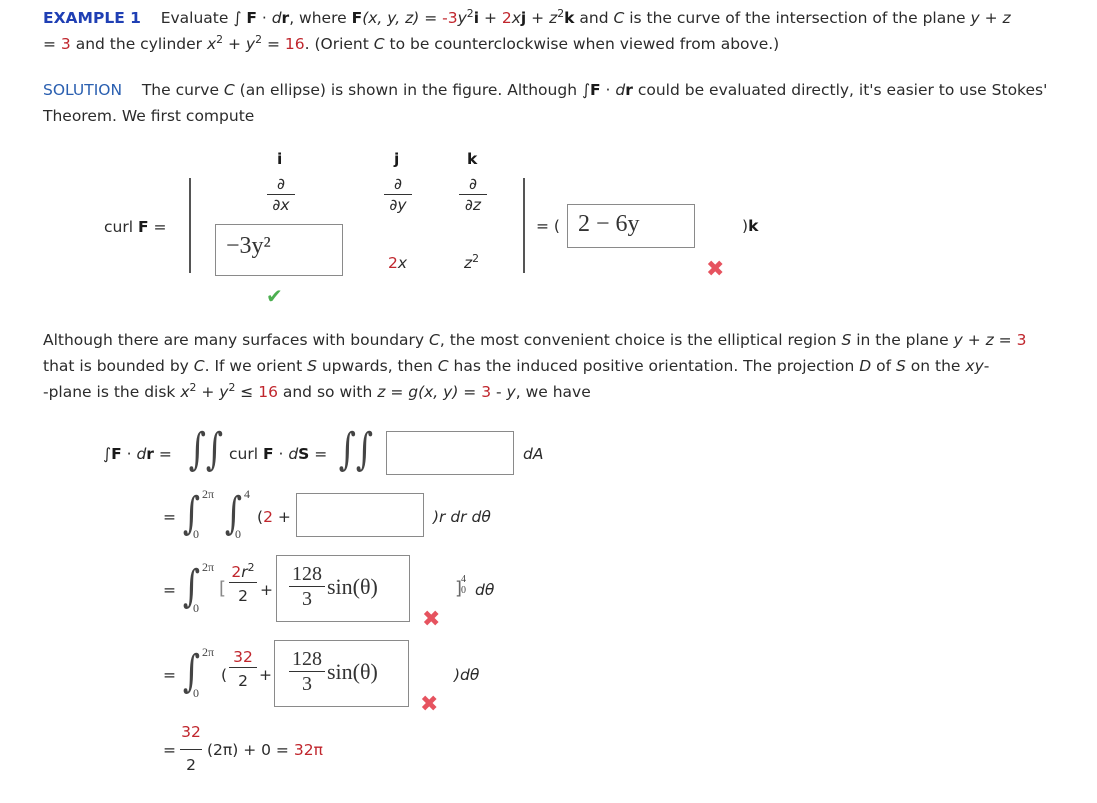  Describe the element at coordinates (472, 262) in the screenshot. I see `curl-k-component: z2` at that location.